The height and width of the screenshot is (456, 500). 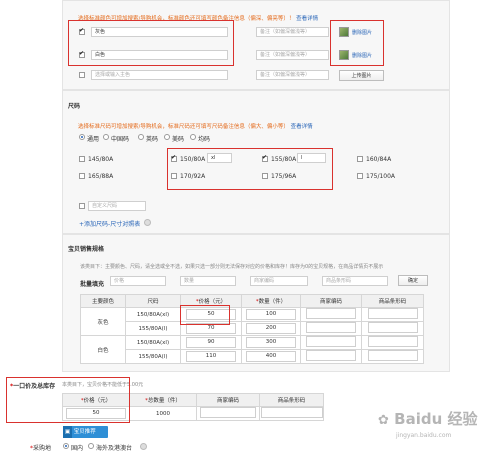 What do you see at coordinates (204, 139) in the screenshot?
I see `size-standard-label-free: 均码` at bounding box center [204, 139].